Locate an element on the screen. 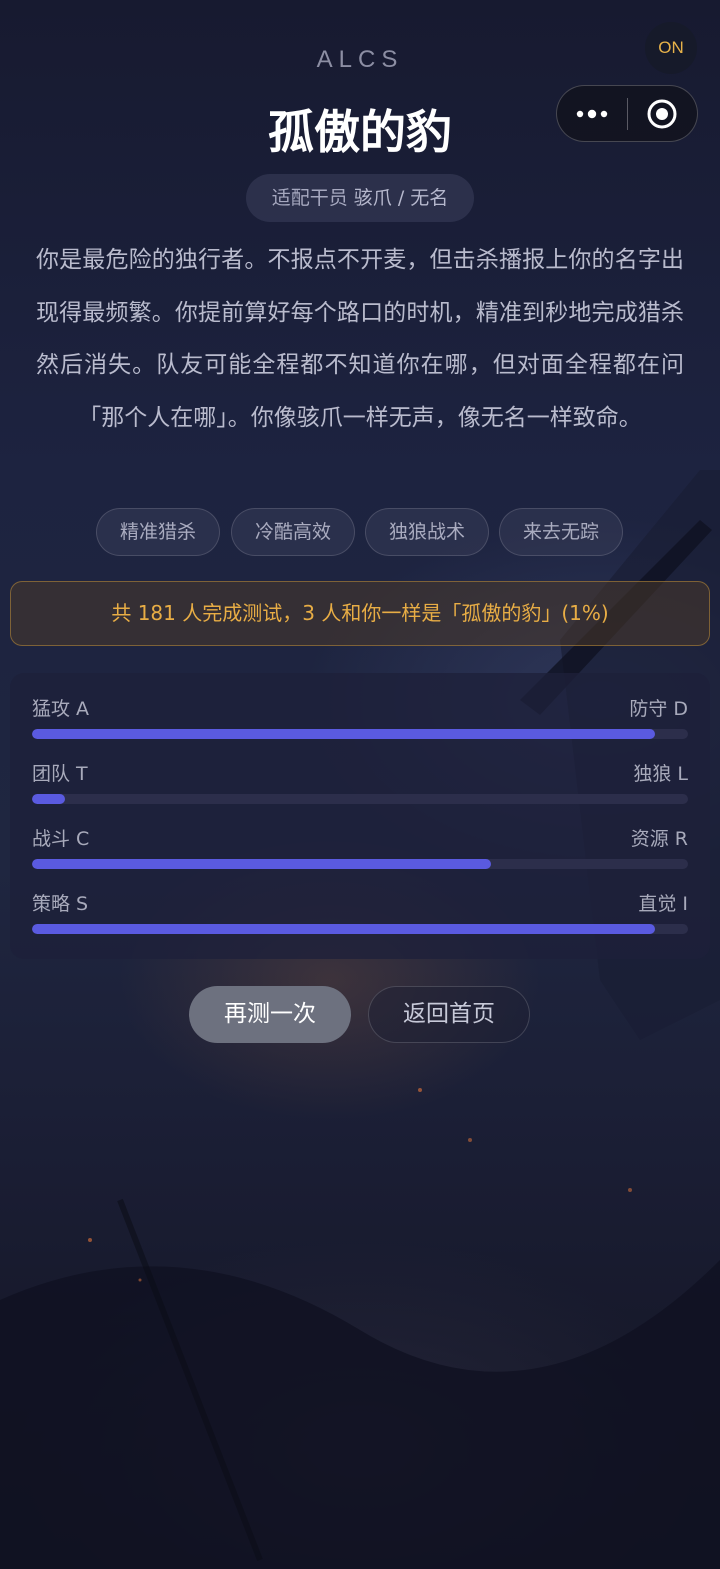 This screenshot has height=1569, width=720. dimension-row: 团队 T 独狼 L is located at coordinates (360, 787).